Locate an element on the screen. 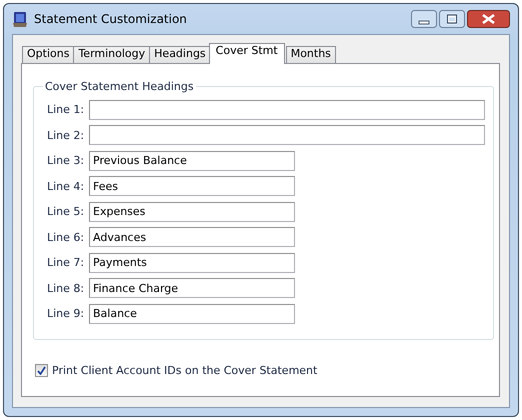  field-label: Line 2: is located at coordinates (66, 135).